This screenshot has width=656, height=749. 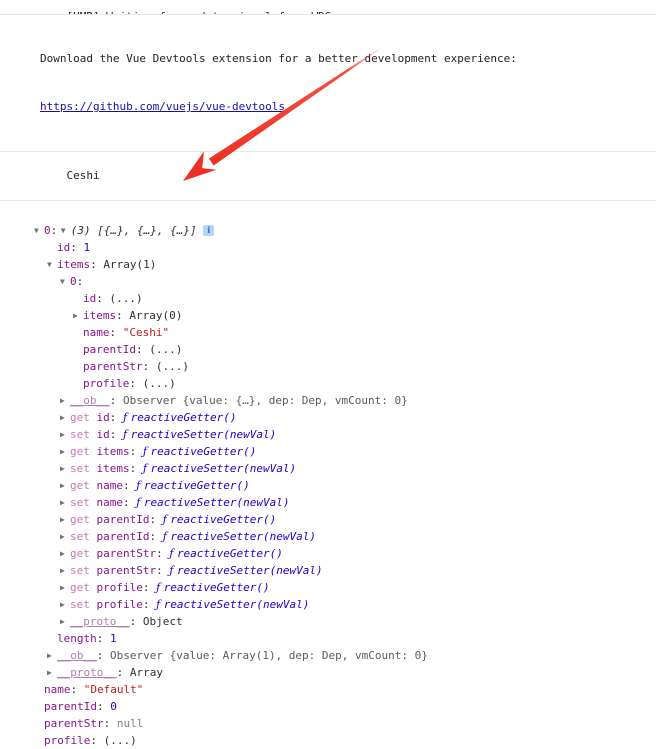 What do you see at coordinates (328, 451) in the screenshot?
I see `tree-row-get-items: ▶ get items: ƒ reactiveGetter()` at bounding box center [328, 451].